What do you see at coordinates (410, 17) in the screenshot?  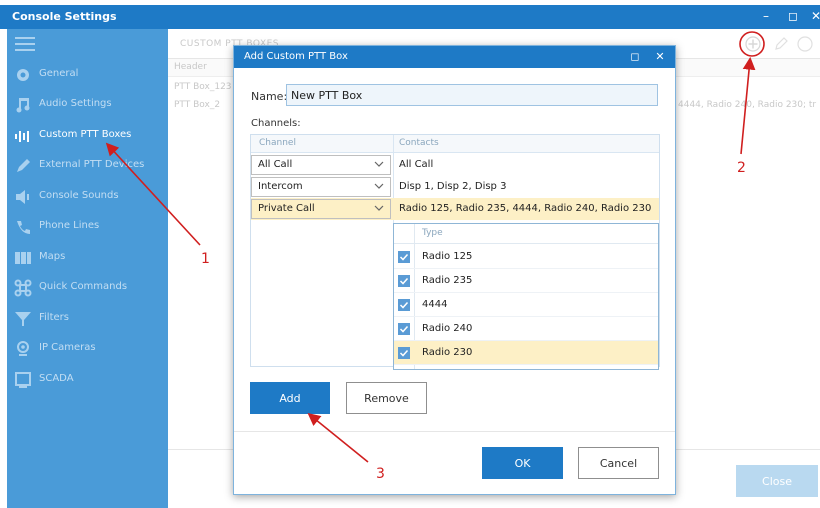 I see `window-title-bar: Console Settings – ◻ ✕` at bounding box center [410, 17].